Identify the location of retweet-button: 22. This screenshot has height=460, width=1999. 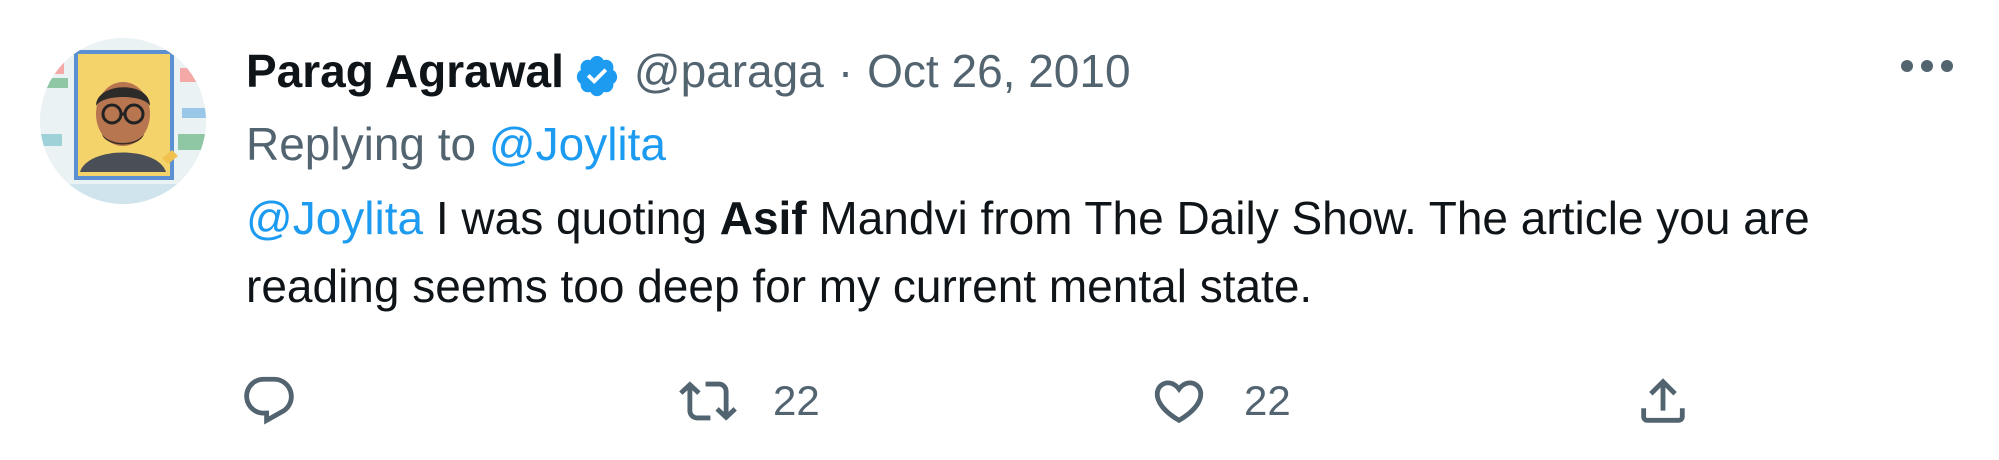
(749, 401).